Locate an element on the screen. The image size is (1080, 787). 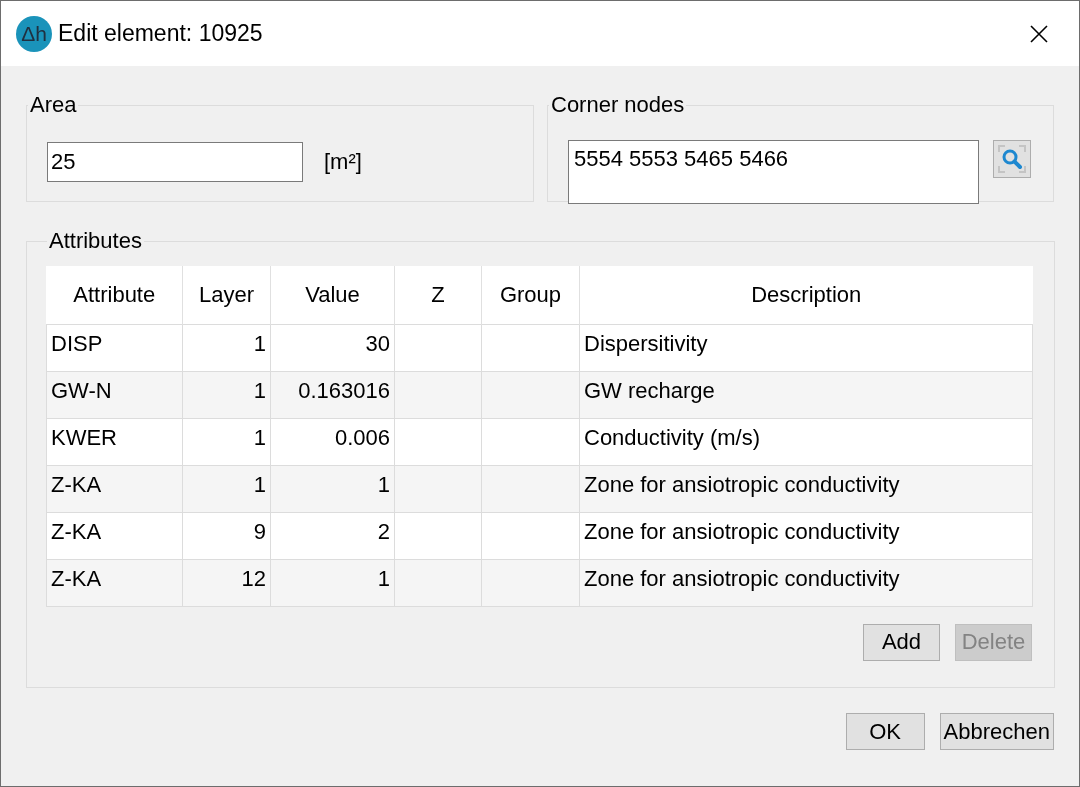
zoom-button is located at coordinates (1012, 159).